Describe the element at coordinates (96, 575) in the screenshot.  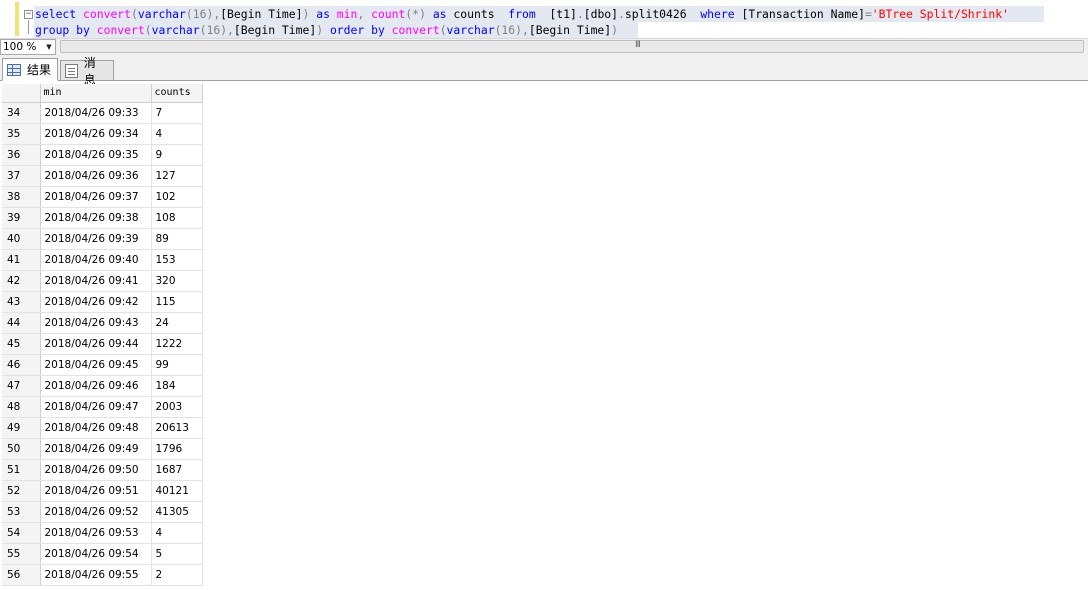
I see `min-cell: 2018/04/26 09:55` at that location.